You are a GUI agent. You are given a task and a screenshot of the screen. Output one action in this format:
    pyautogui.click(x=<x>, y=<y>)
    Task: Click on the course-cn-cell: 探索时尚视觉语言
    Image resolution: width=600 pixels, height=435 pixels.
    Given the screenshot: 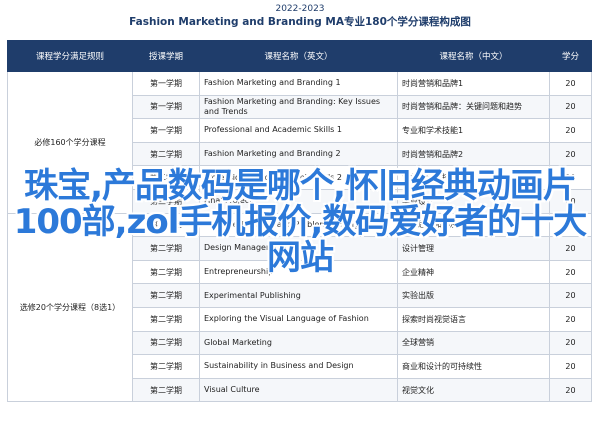 What is the action you would take?
    pyautogui.click(x=473, y=319)
    